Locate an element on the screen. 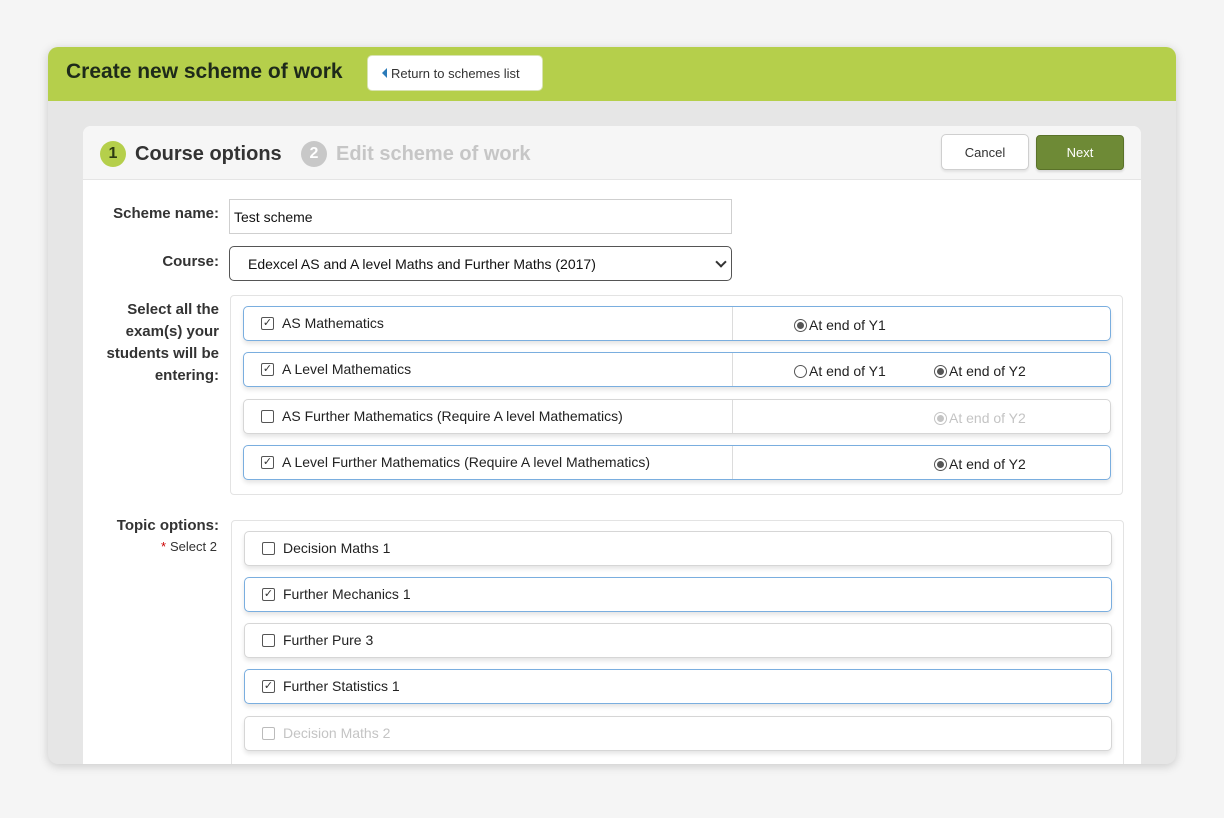  topic-row: ✓ Further Mechanics 1 is located at coordinates (678, 594).